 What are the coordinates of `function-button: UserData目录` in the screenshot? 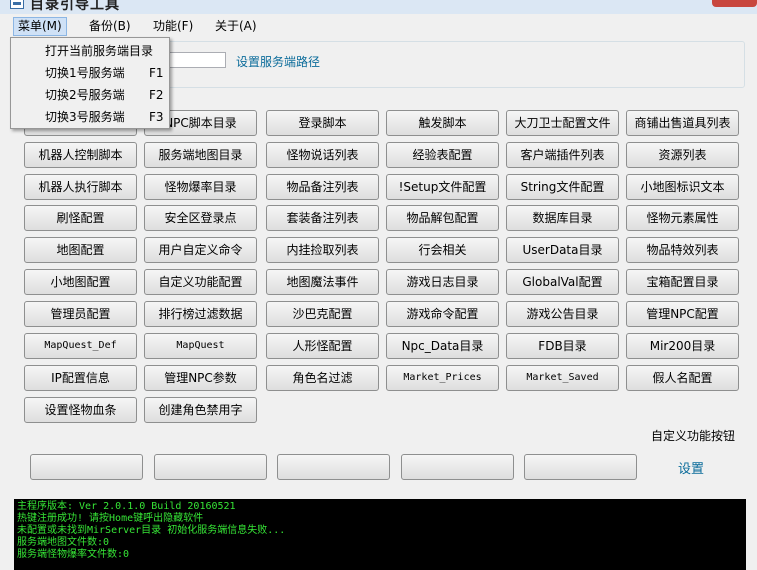 It's located at (562, 250).